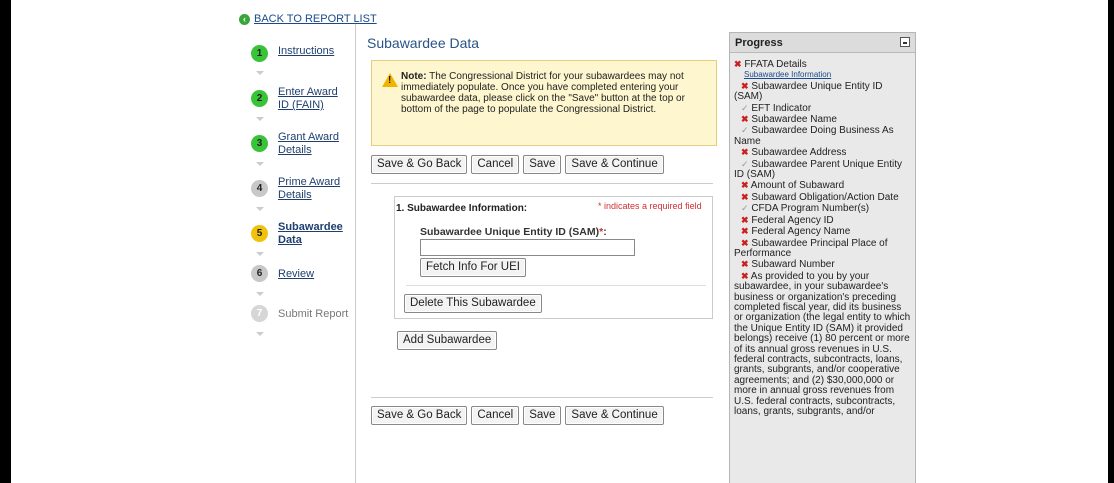 The width and height of the screenshot is (1114, 483). What do you see at coordinates (313, 234) in the screenshot?
I see `step-label: Subawardee Data` at bounding box center [313, 234].